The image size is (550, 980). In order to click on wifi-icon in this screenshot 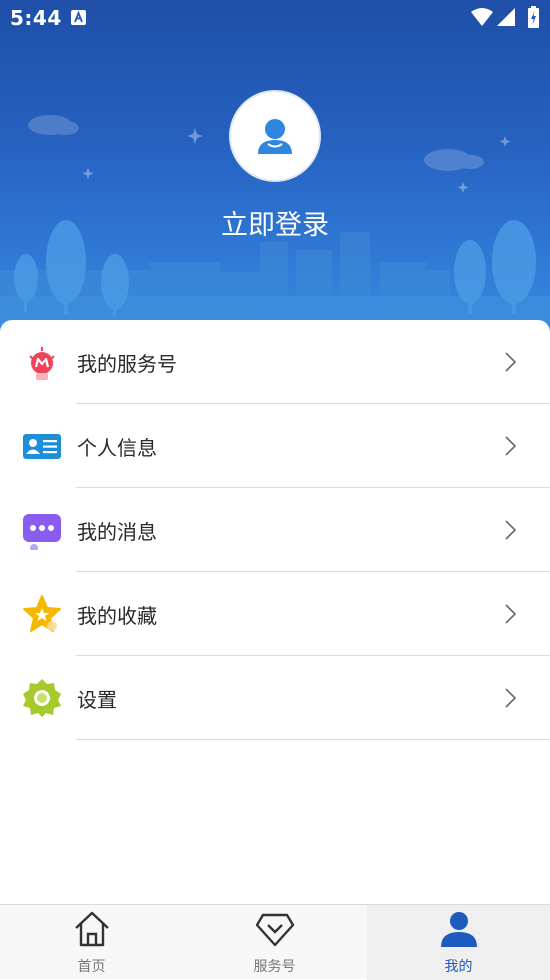, I will do `click(482, 17)`.